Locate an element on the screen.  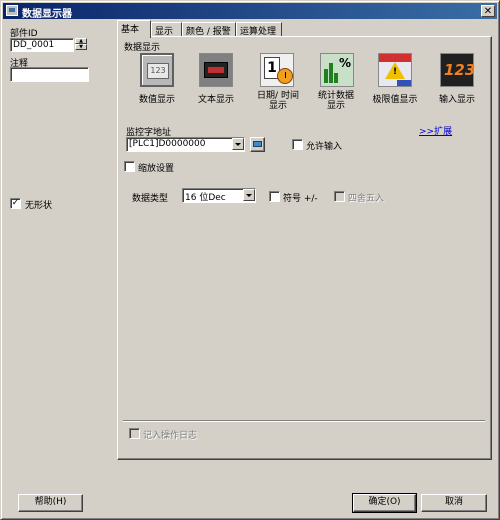
divider is located at coordinates (304, 421).